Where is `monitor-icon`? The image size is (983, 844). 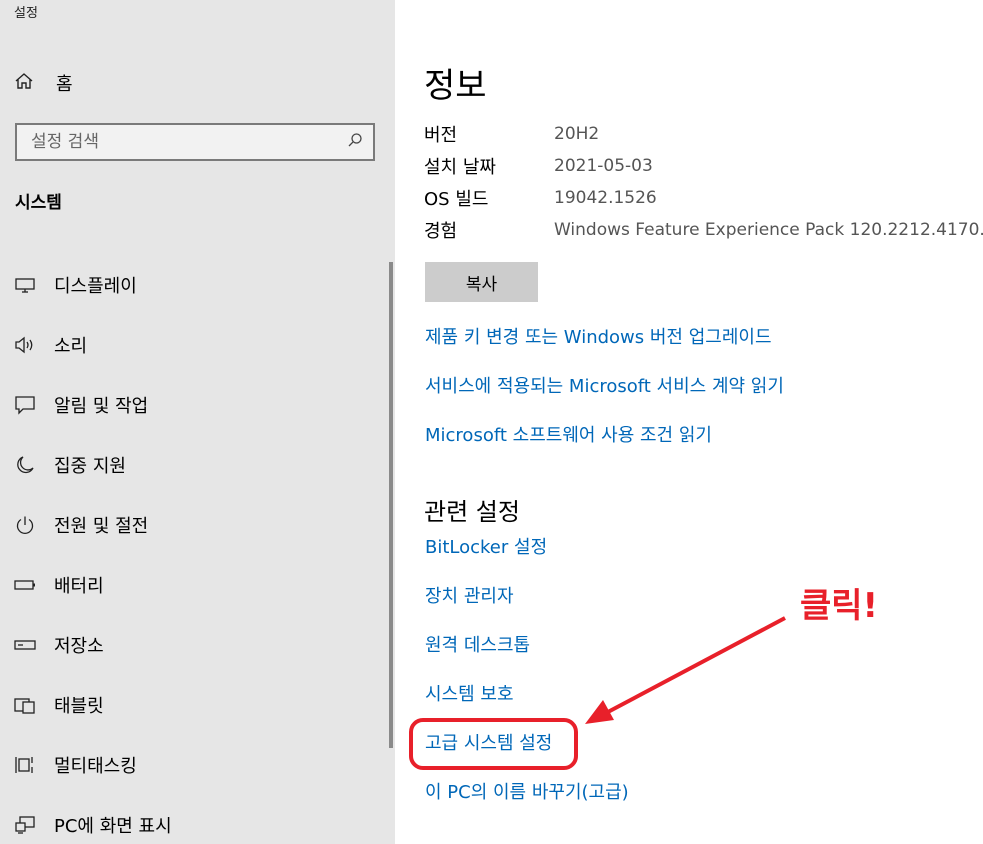
monitor-icon is located at coordinates (25, 285).